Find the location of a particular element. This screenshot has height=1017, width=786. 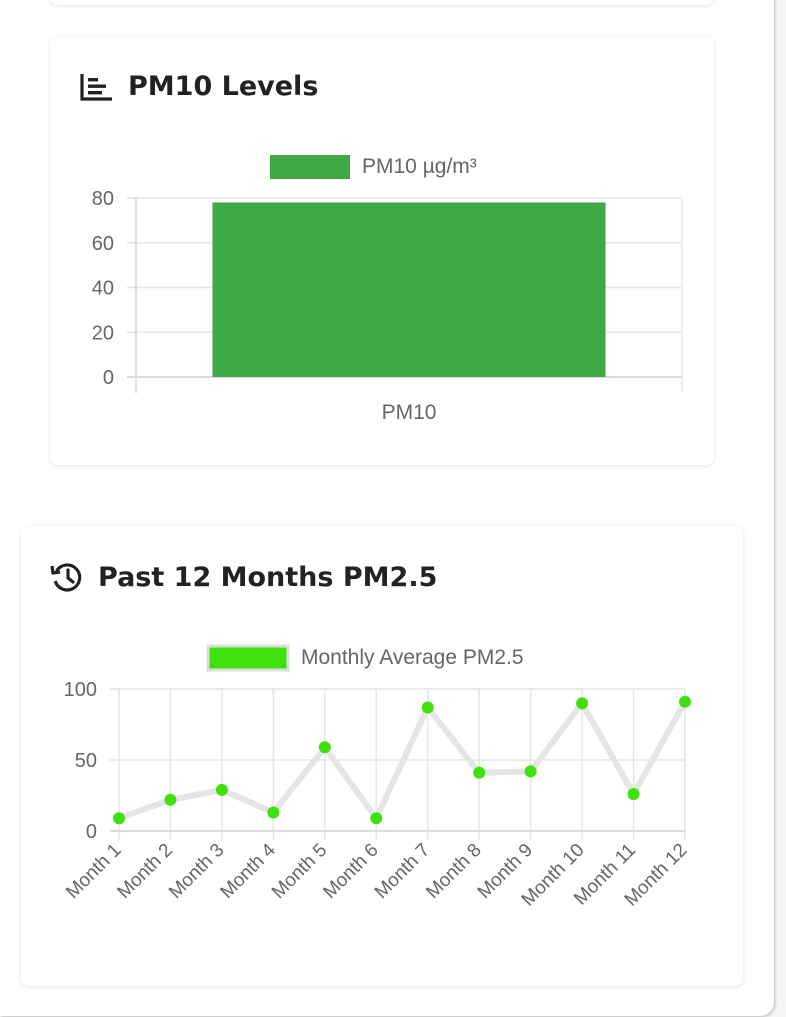

y-tick-label: 50 is located at coordinates (86, 761).